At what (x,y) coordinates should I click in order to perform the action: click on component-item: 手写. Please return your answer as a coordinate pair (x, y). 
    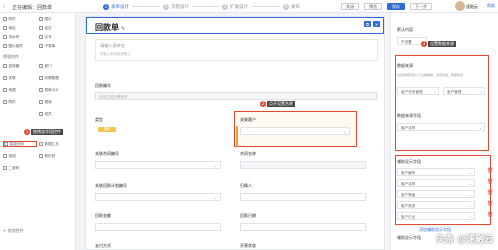
    Looking at the image, I should click on (56, 37).